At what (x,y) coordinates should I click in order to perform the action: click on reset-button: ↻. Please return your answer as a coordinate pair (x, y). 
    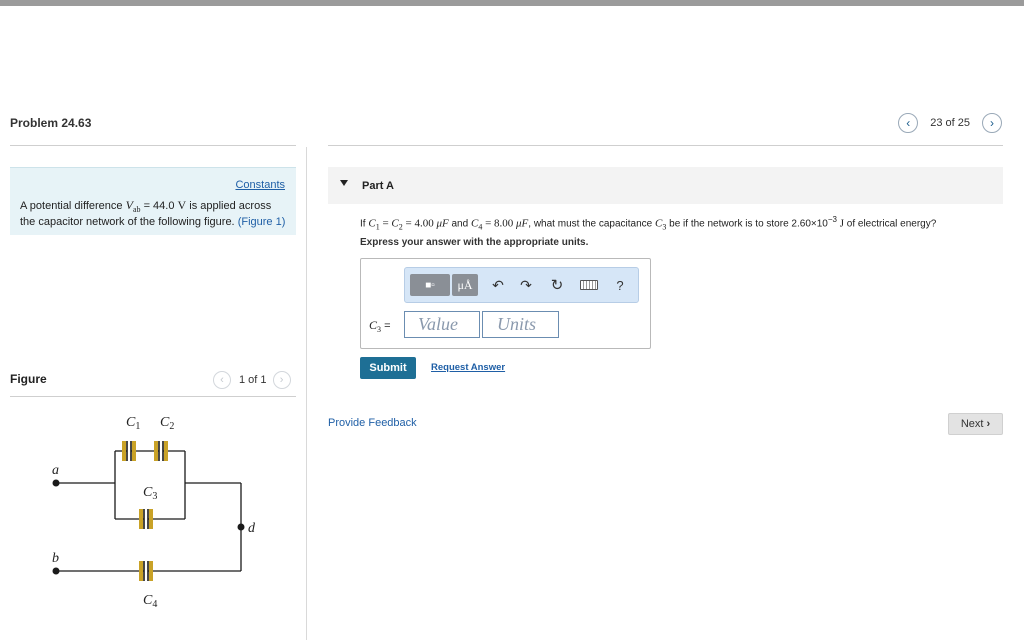
    Looking at the image, I should click on (557, 285).